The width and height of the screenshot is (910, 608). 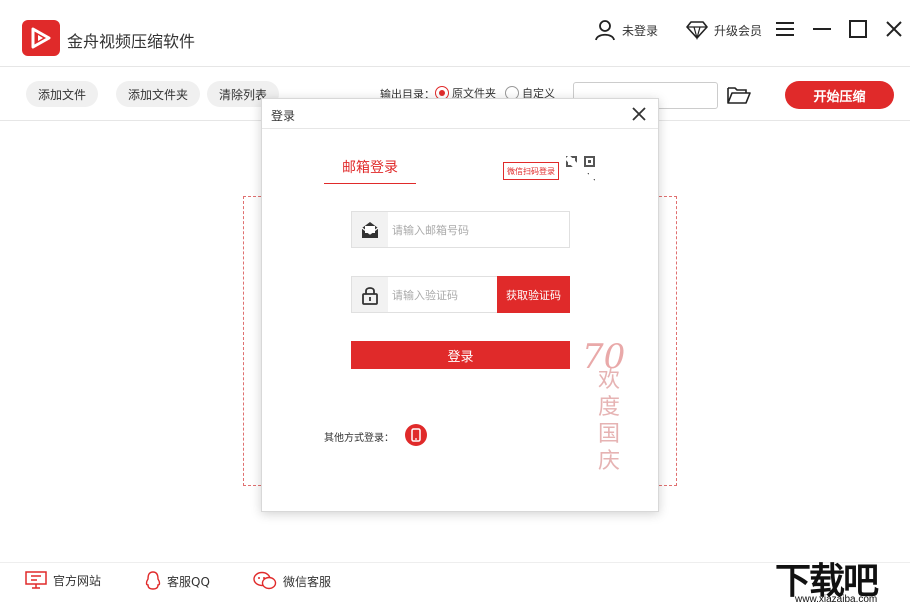 I want to click on service-wechat-label: 微信客服, so click(x=307, y=581).